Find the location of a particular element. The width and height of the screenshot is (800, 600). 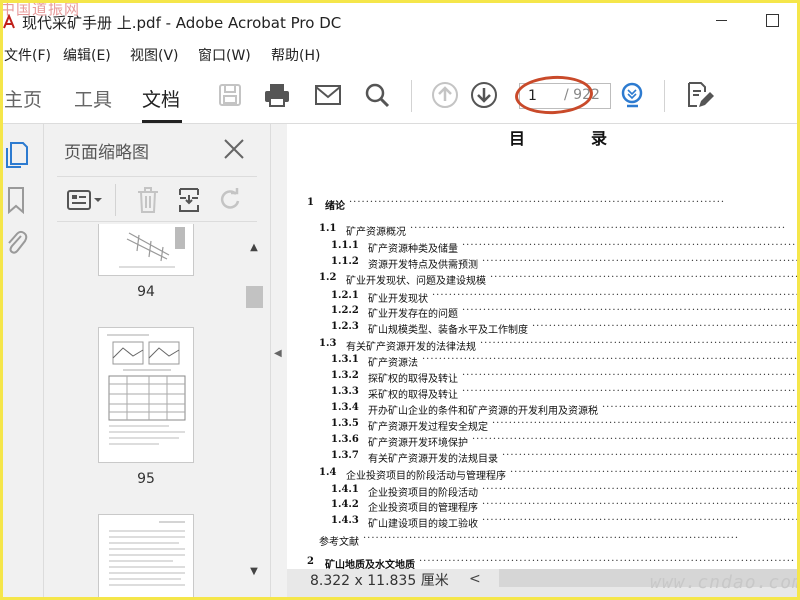

toc-entry-title: 矿产资源开发环境保护 is located at coordinates (418, 443).